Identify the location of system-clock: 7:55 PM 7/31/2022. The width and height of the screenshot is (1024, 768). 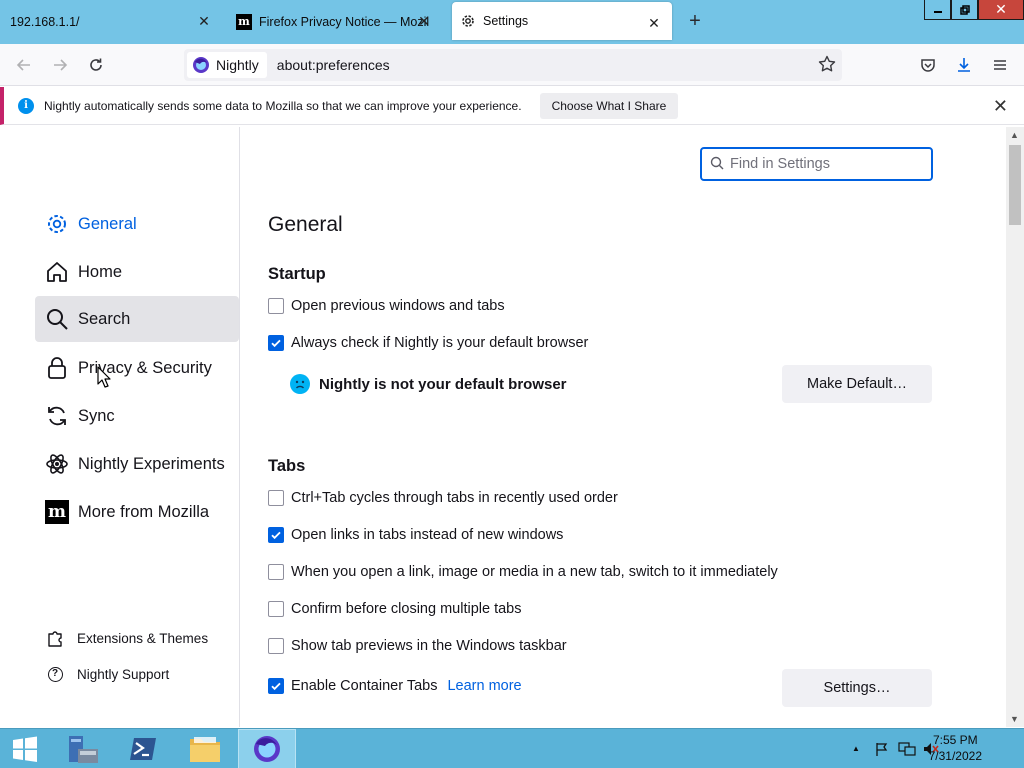
(955, 748).